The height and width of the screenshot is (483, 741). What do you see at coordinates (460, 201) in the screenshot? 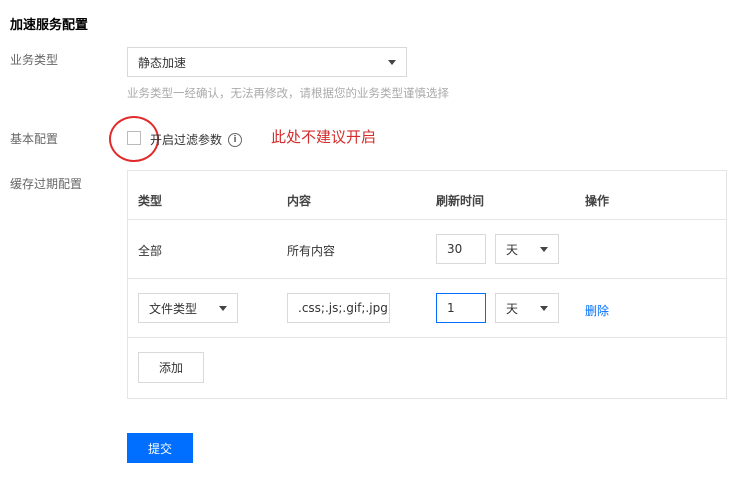
I see `header-refresh-time: 刷新时间` at bounding box center [460, 201].